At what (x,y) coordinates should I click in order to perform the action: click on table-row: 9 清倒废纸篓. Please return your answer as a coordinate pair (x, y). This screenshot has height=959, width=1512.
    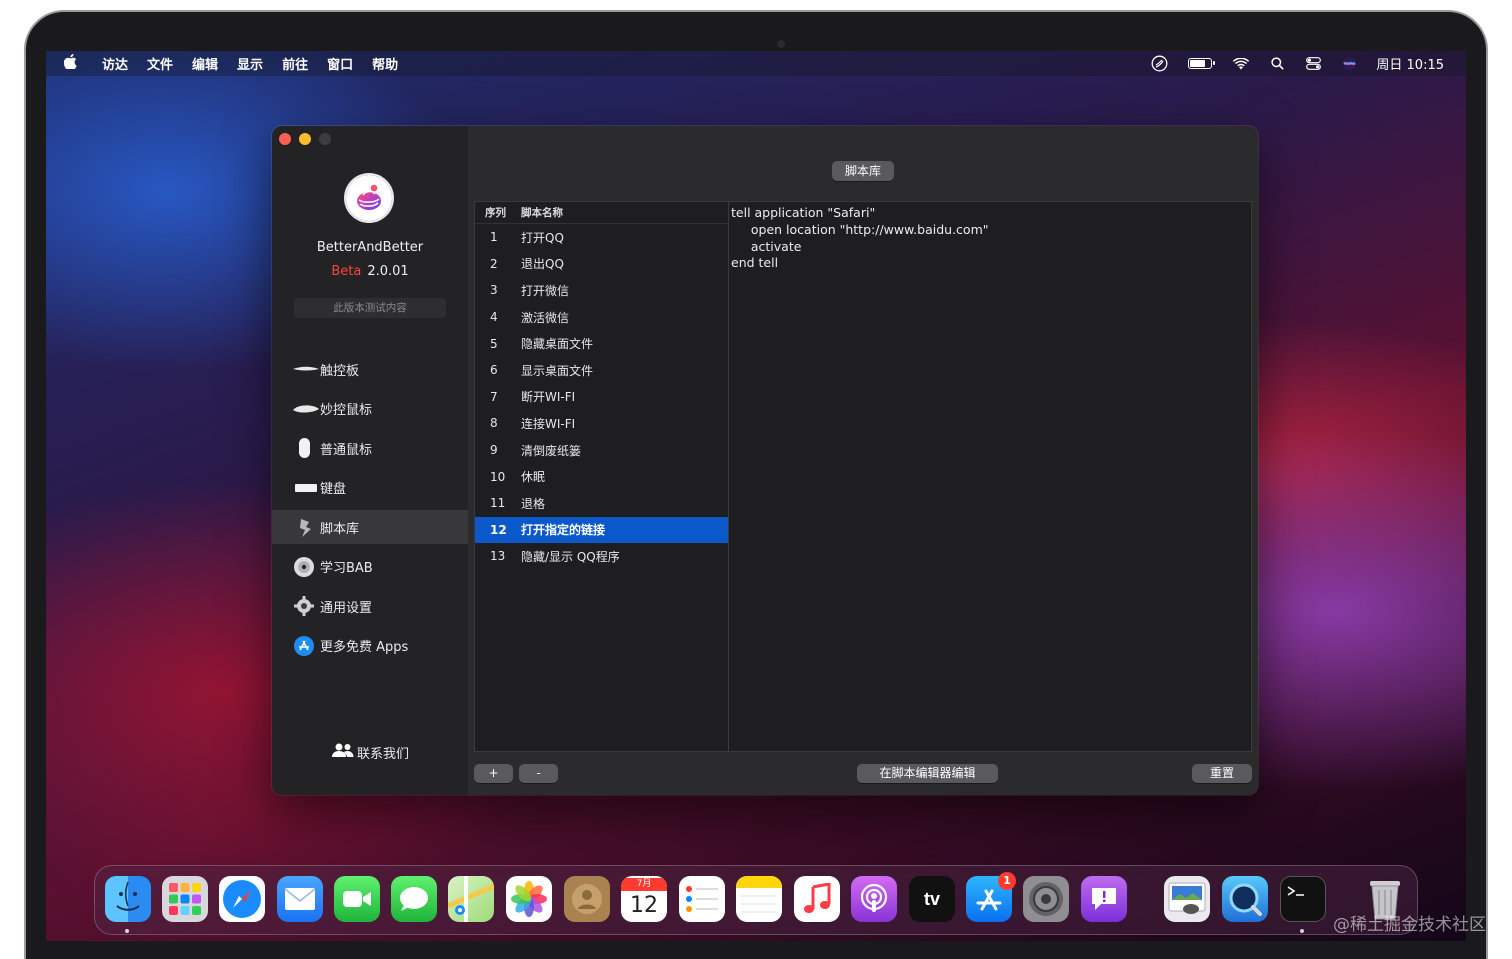
    Looking at the image, I should click on (601, 450).